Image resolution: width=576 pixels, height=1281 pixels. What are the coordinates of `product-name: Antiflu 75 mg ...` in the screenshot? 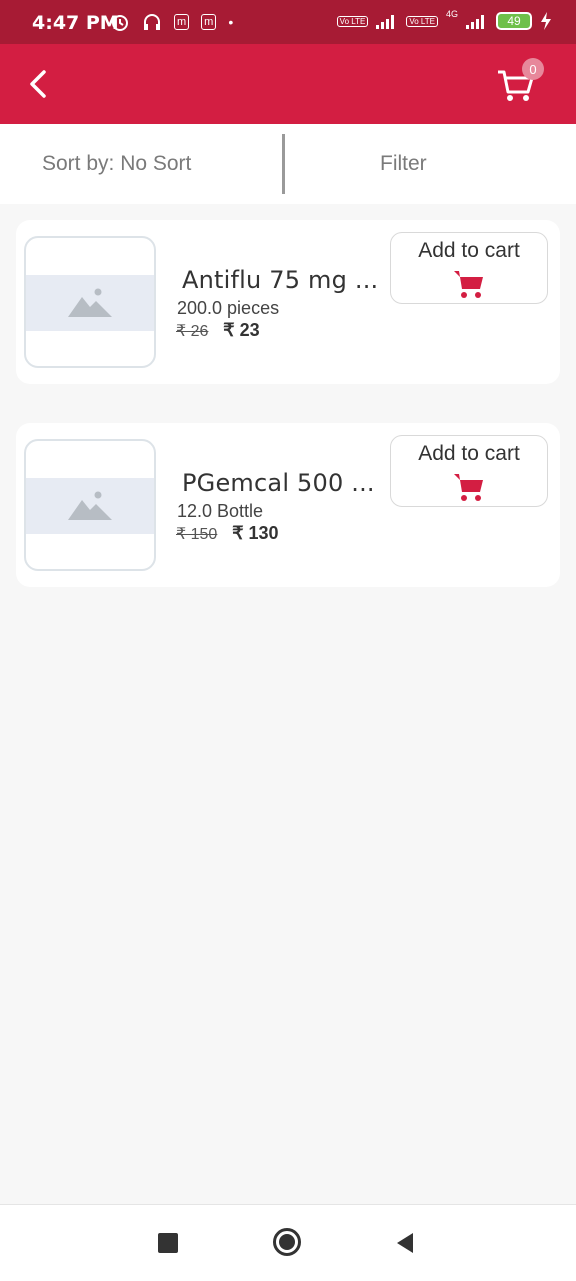 It's located at (280, 280).